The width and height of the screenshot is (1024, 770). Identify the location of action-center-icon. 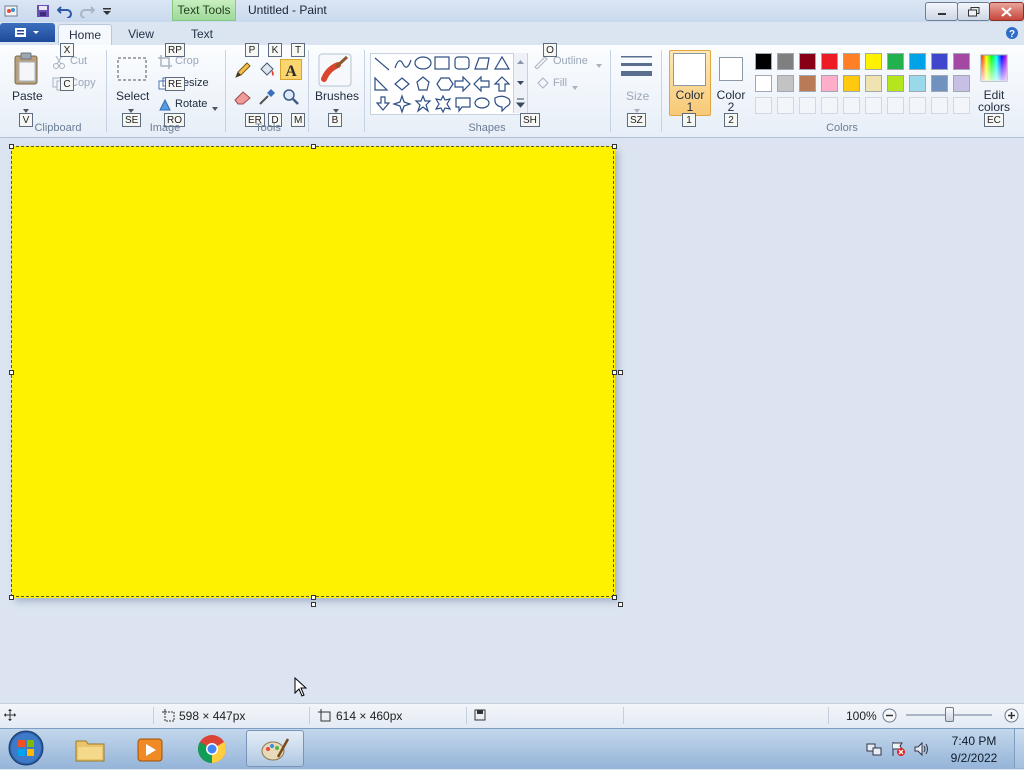
(898, 750).